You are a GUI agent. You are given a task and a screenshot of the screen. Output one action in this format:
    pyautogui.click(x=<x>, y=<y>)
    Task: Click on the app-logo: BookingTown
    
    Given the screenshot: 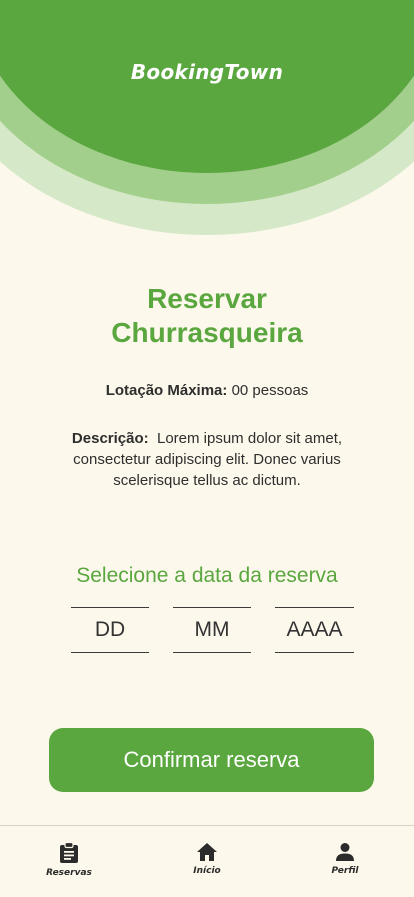 What is the action you would take?
    pyautogui.click(x=207, y=72)
    